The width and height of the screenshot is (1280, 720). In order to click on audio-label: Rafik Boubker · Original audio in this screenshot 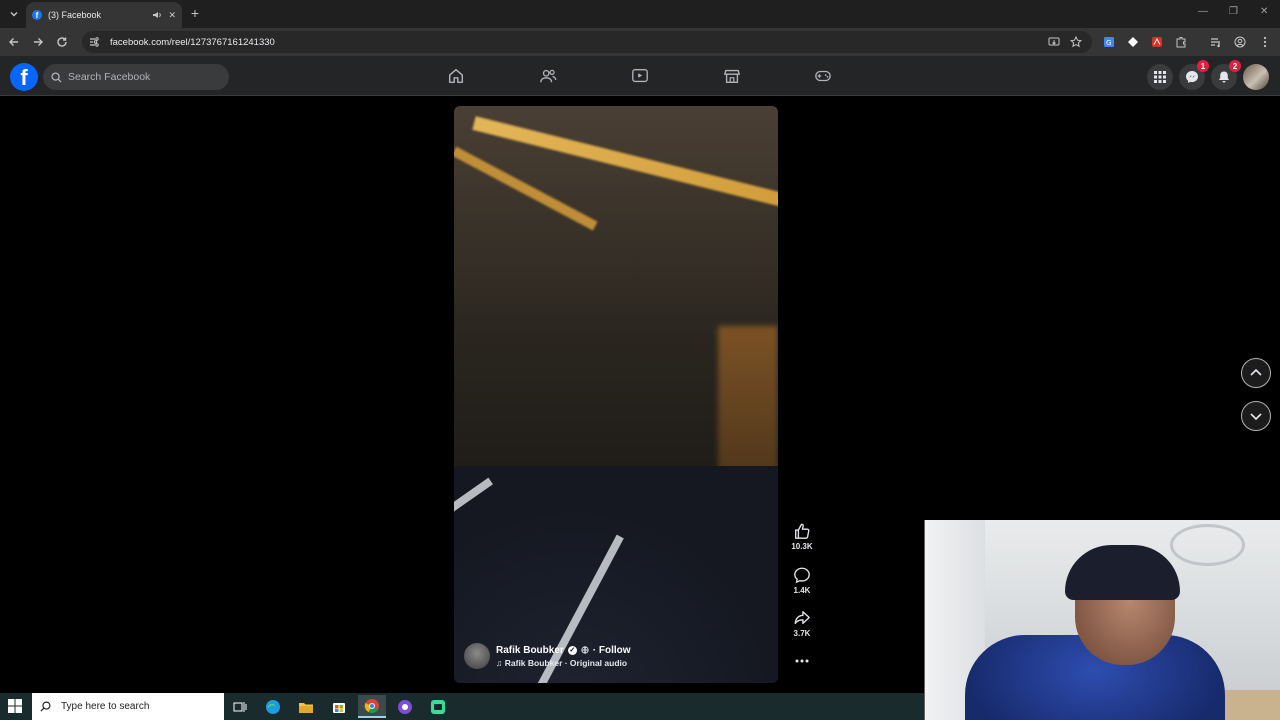, I will do `click(566, 662)`.